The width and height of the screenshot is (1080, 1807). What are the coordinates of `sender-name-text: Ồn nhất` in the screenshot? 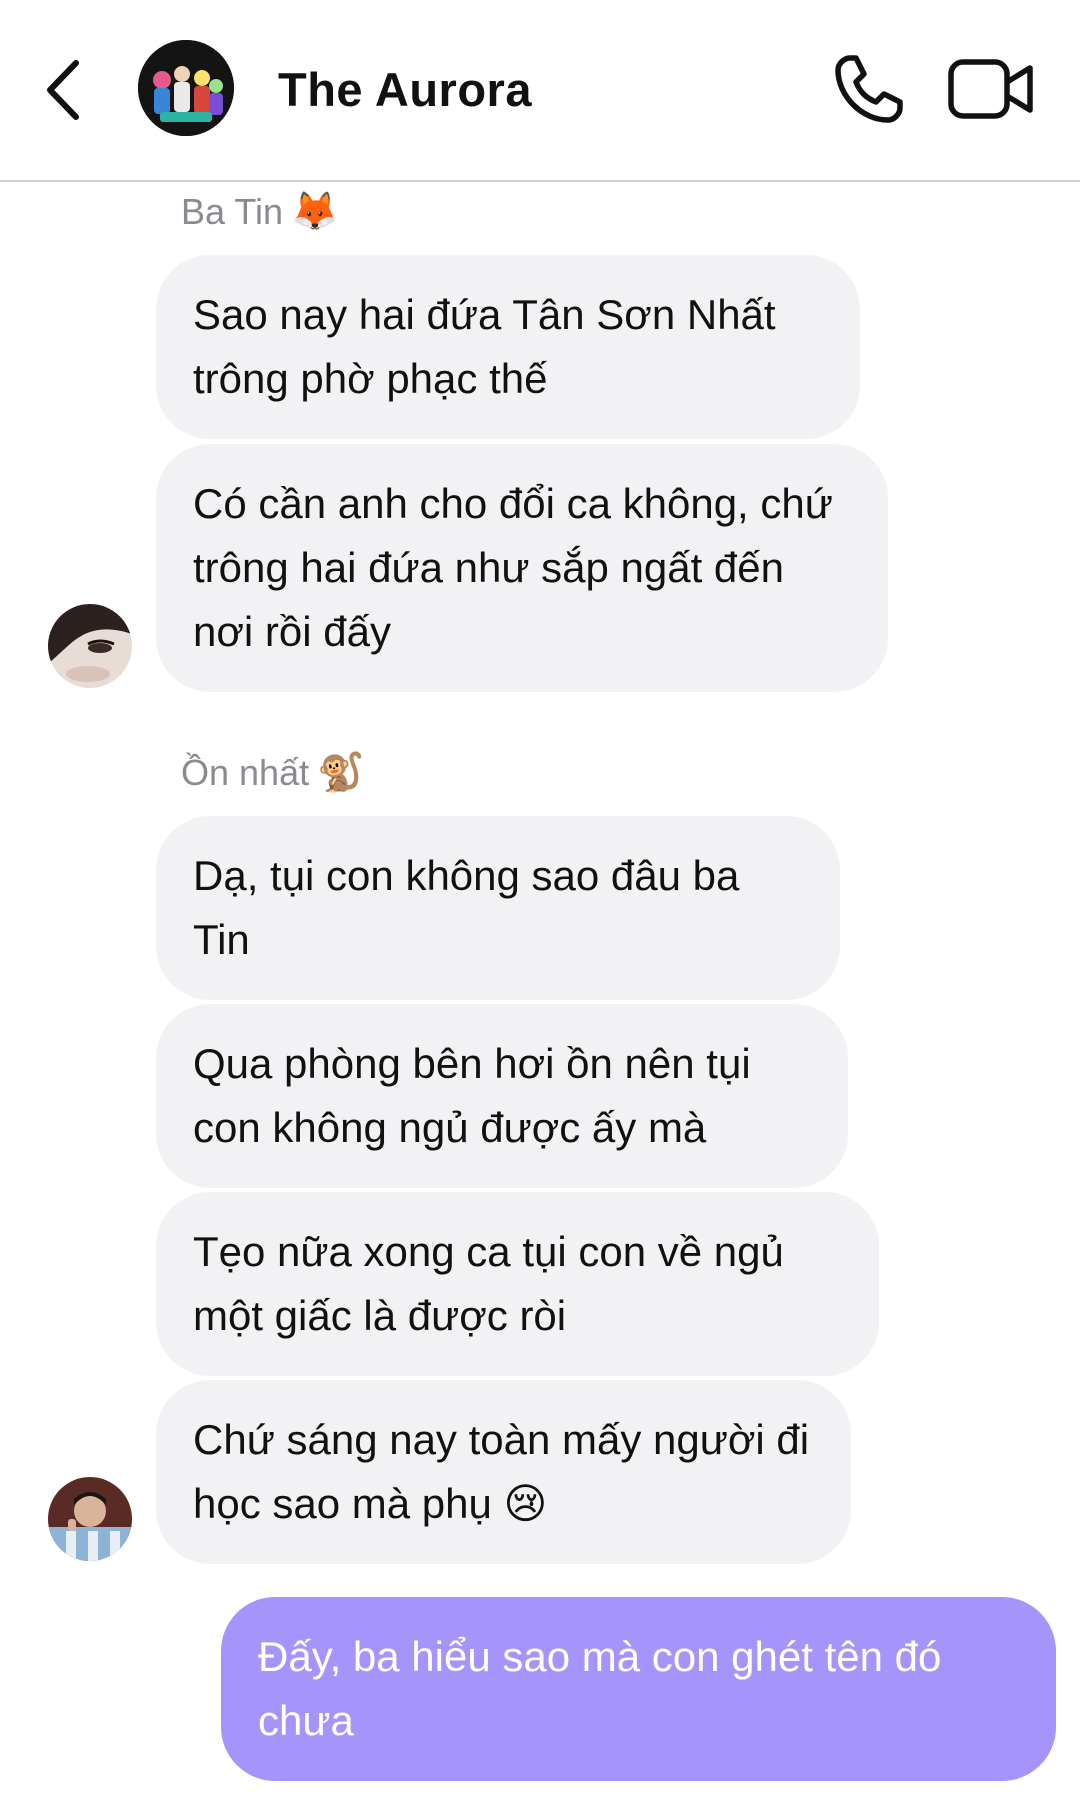 It's located at (245, 772).